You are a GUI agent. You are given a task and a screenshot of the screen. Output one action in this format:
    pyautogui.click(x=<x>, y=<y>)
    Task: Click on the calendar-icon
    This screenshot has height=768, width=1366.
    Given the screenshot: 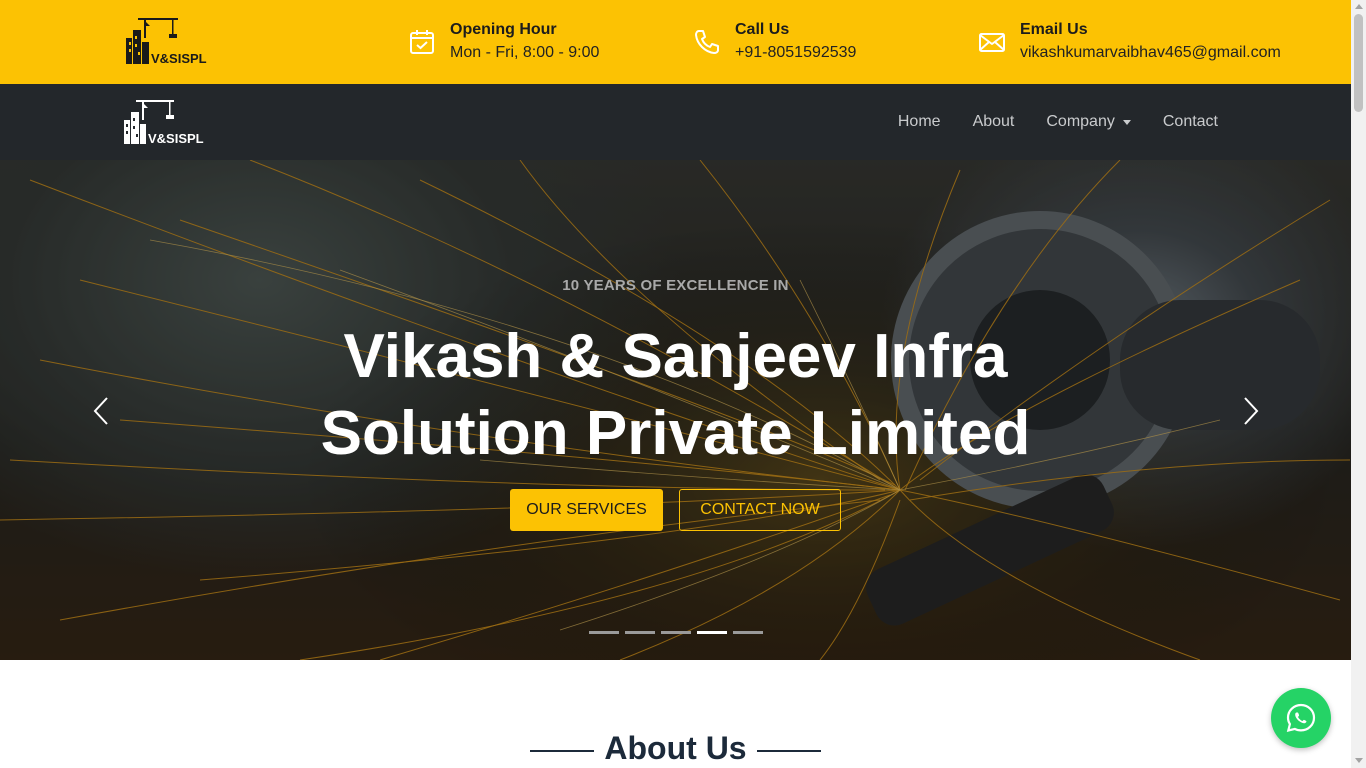 What is the action you would take?
    pyautogui.click(x=422, y=42)
    